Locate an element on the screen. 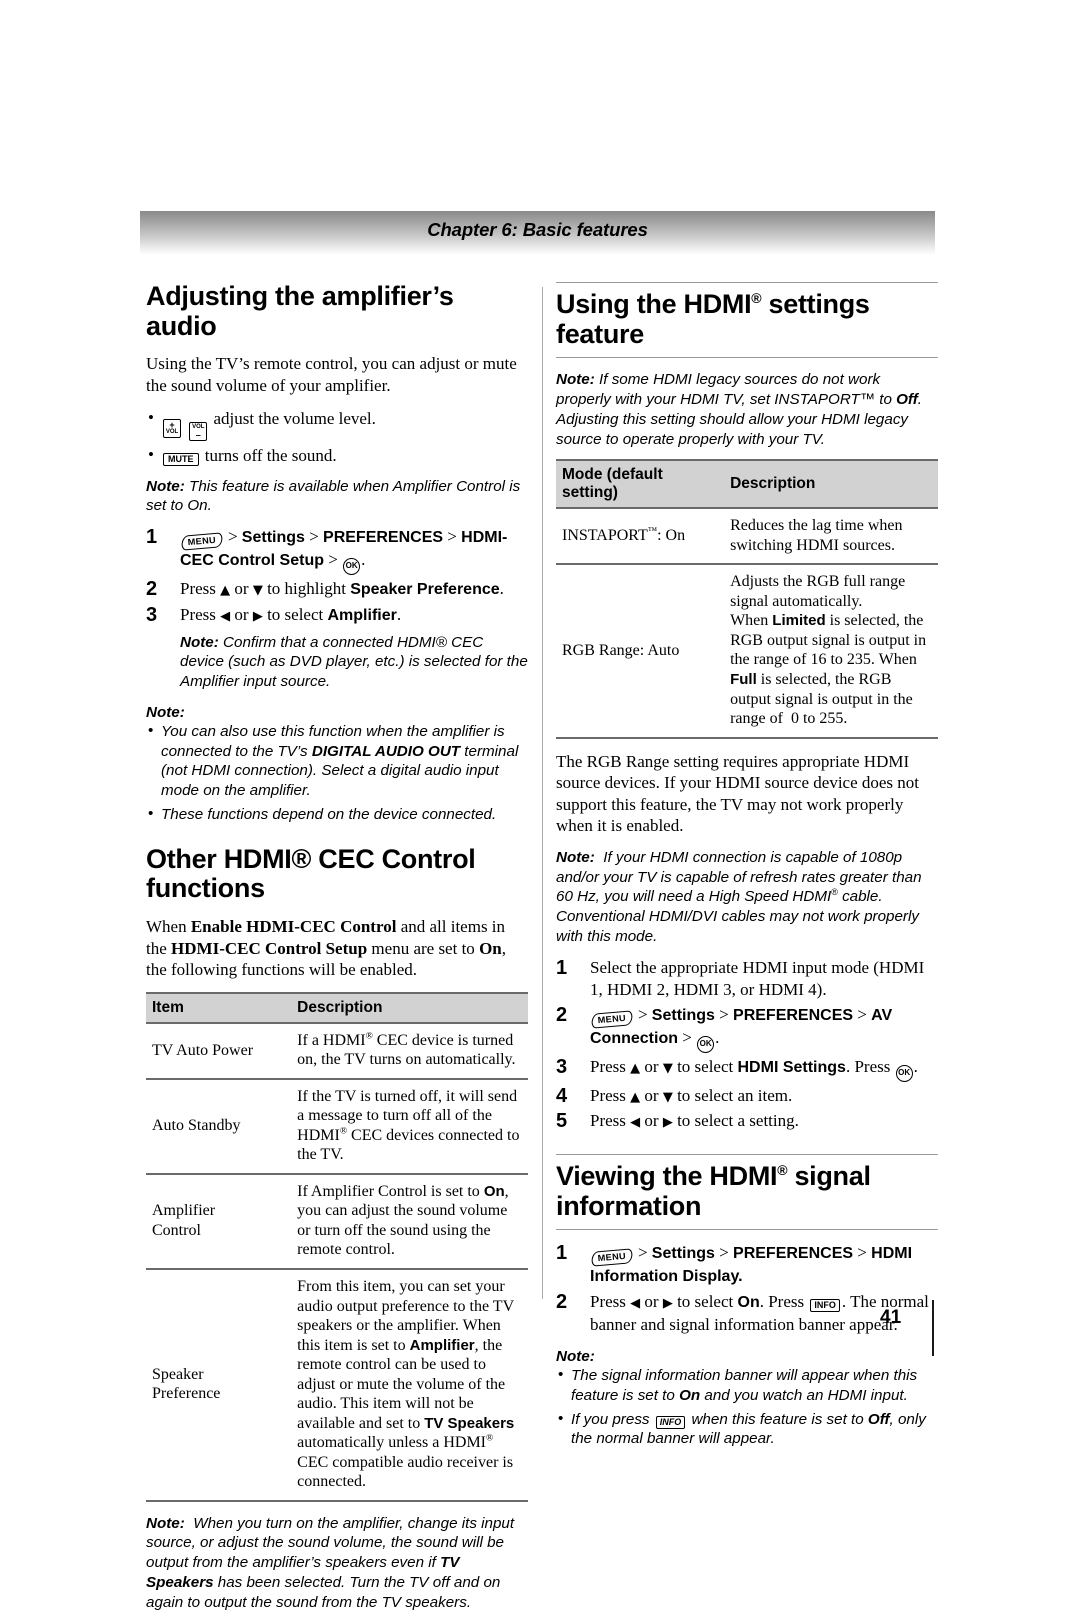 This screenshot has width=1080, height=1622. note-legacy-label: Note: is located at coordinates (575, 380).